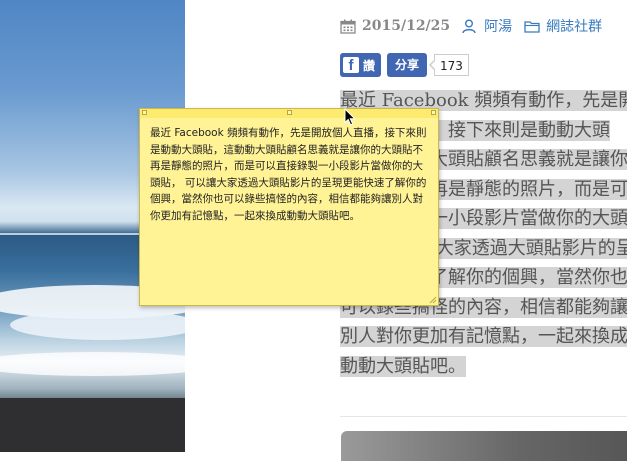 This screenshot has width=627, height=461. What do you see at coordinates (484, 446) in the screenshot?
I see `bottom-banner` at bounding box center [484, 446].